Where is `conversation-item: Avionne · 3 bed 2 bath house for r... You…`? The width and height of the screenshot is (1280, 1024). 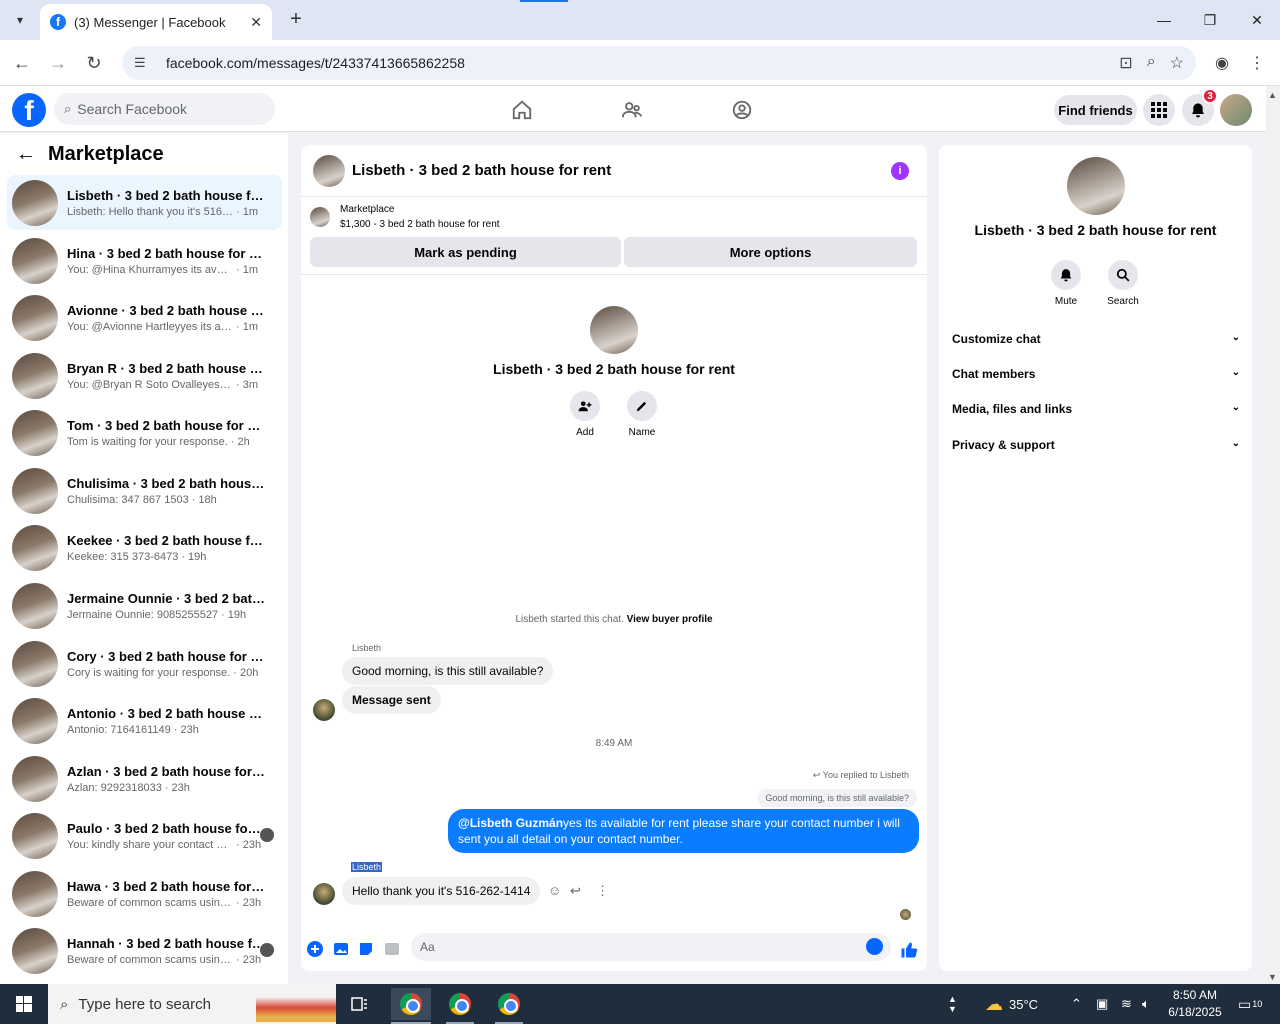 conversation-item: Avionne · 3 bed 2 bath house for r... You… is located at coordinates (144, 317).